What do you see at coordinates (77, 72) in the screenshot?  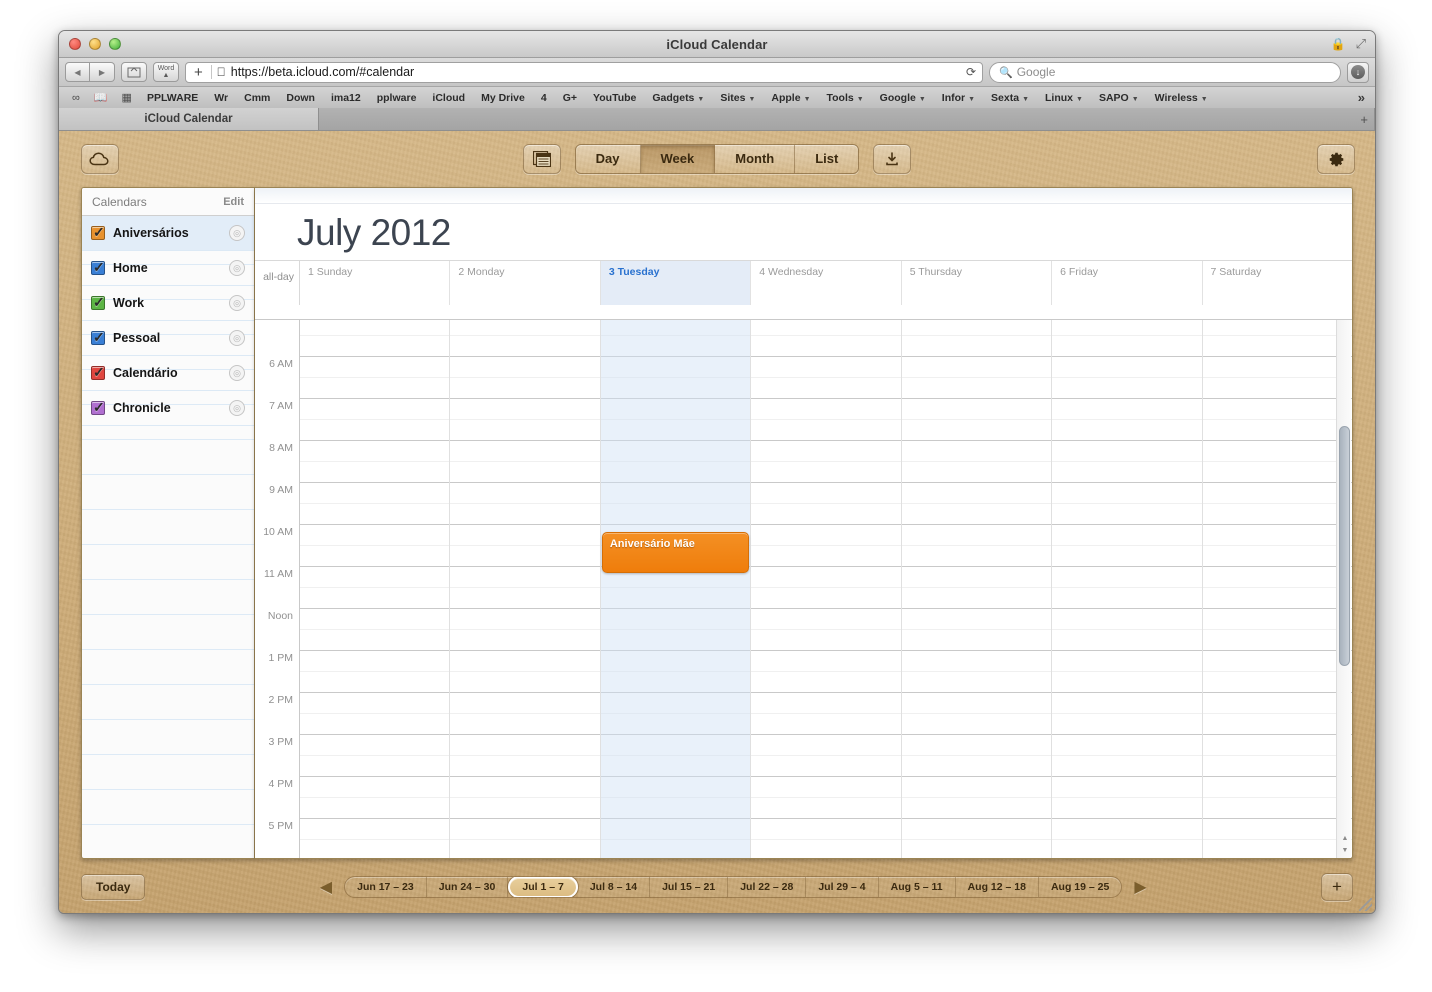 I see `back-button: ◀` at bounding box center [77, 72].